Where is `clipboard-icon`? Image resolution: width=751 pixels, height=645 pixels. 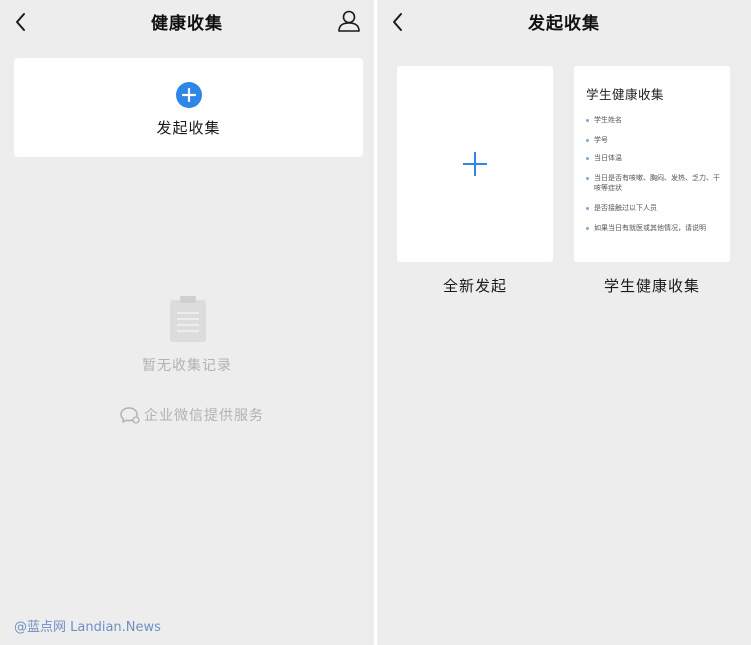
clipboard-icon is located at coordinates (188, 319).